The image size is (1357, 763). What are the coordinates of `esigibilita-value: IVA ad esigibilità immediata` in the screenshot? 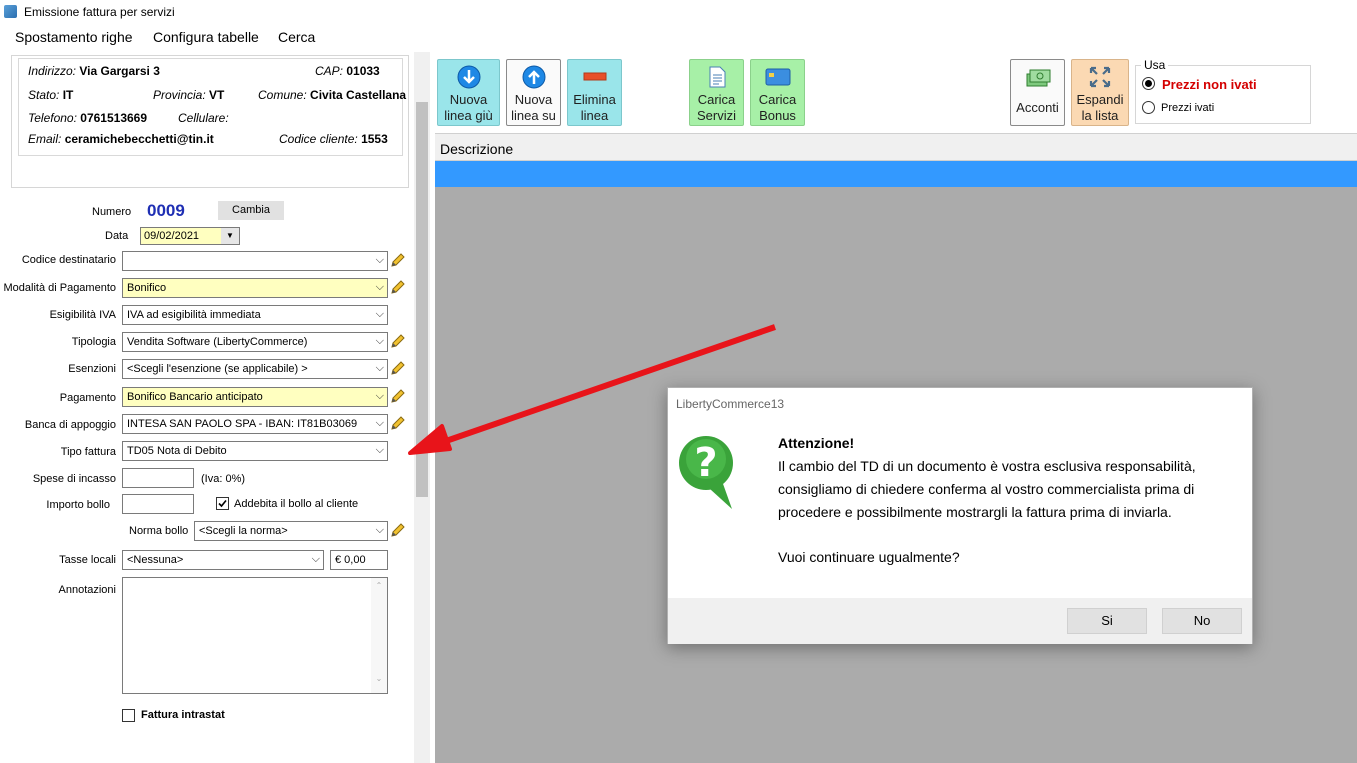 It's located at (194, 315).